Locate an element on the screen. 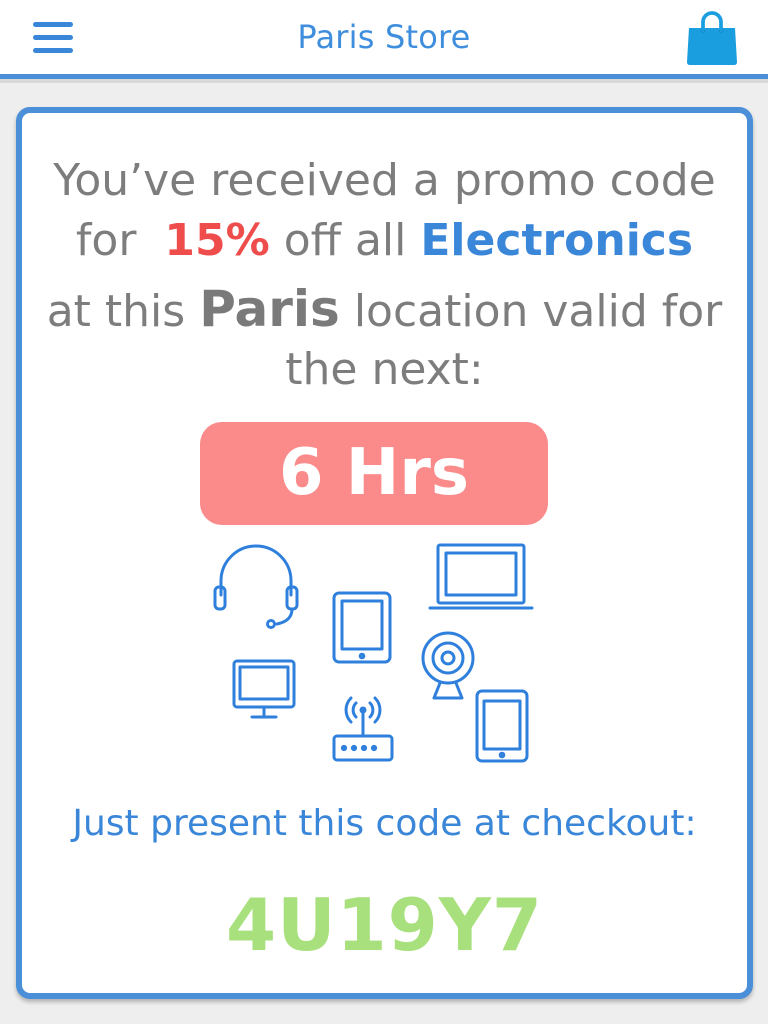  cart-button is located at coordinates (712, 38).